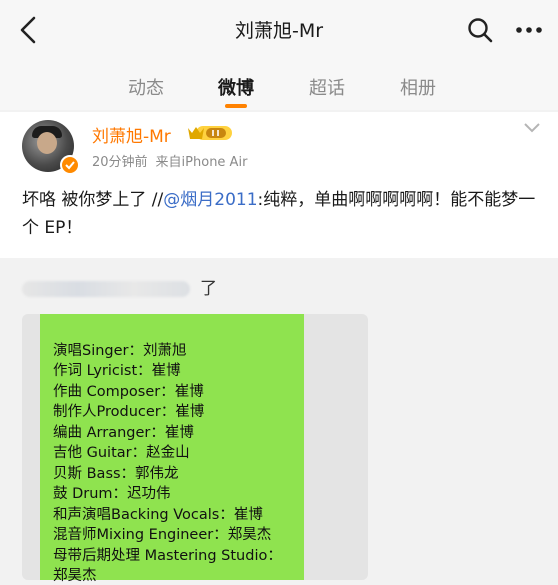 This screenshot has width=558, height=585. What do you see at coordinates (116, 474) in the screenshot?
I see `credit-line: 贝斯 Bass：郭伟龙` at bounding box center [116, 474].